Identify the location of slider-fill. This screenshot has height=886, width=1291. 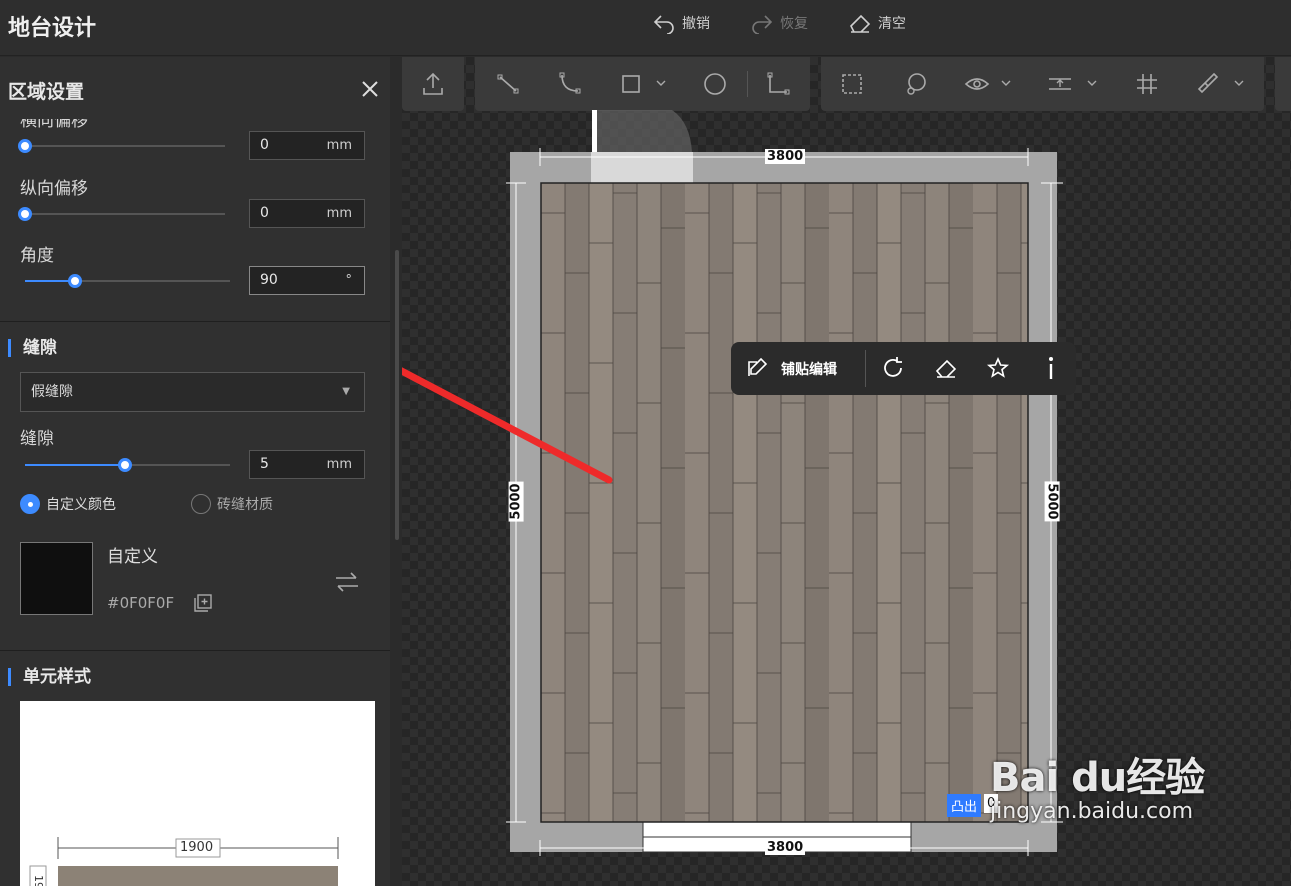
(75, 465).